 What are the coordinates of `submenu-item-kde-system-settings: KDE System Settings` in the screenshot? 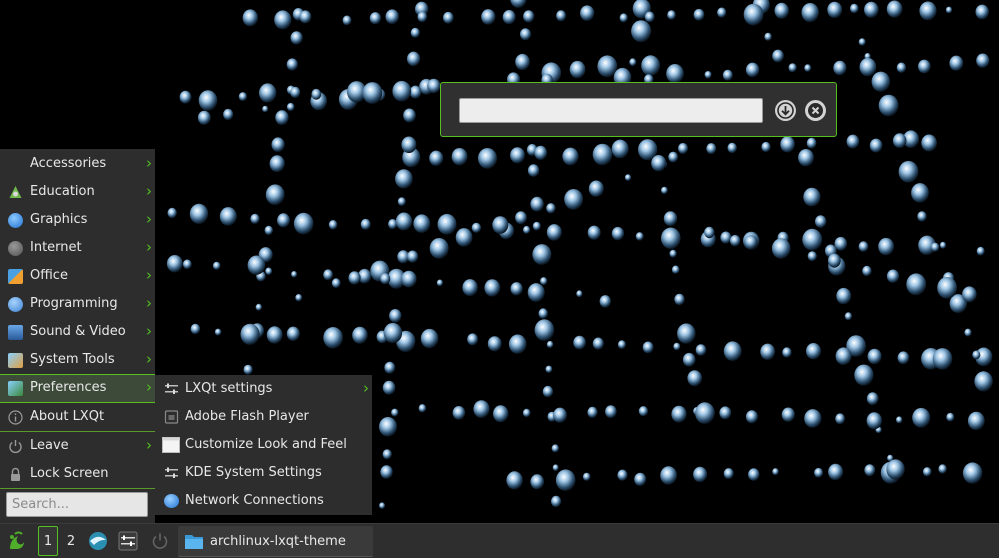 It's located at (263, 473).